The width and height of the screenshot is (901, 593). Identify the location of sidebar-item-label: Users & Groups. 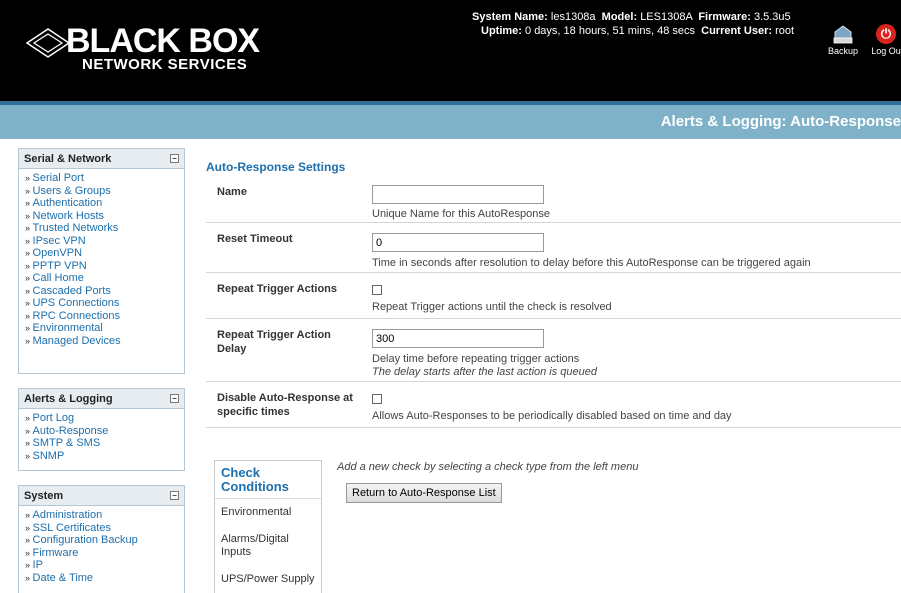
(71, 190).